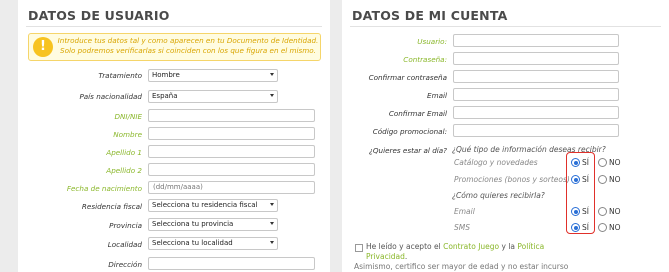 This screenshot has height=272, width=669. What do you see at coordinates (432, 41) in the screenshot?
I see `usuario-label: Usuario:` at bounding box center [432, 41].